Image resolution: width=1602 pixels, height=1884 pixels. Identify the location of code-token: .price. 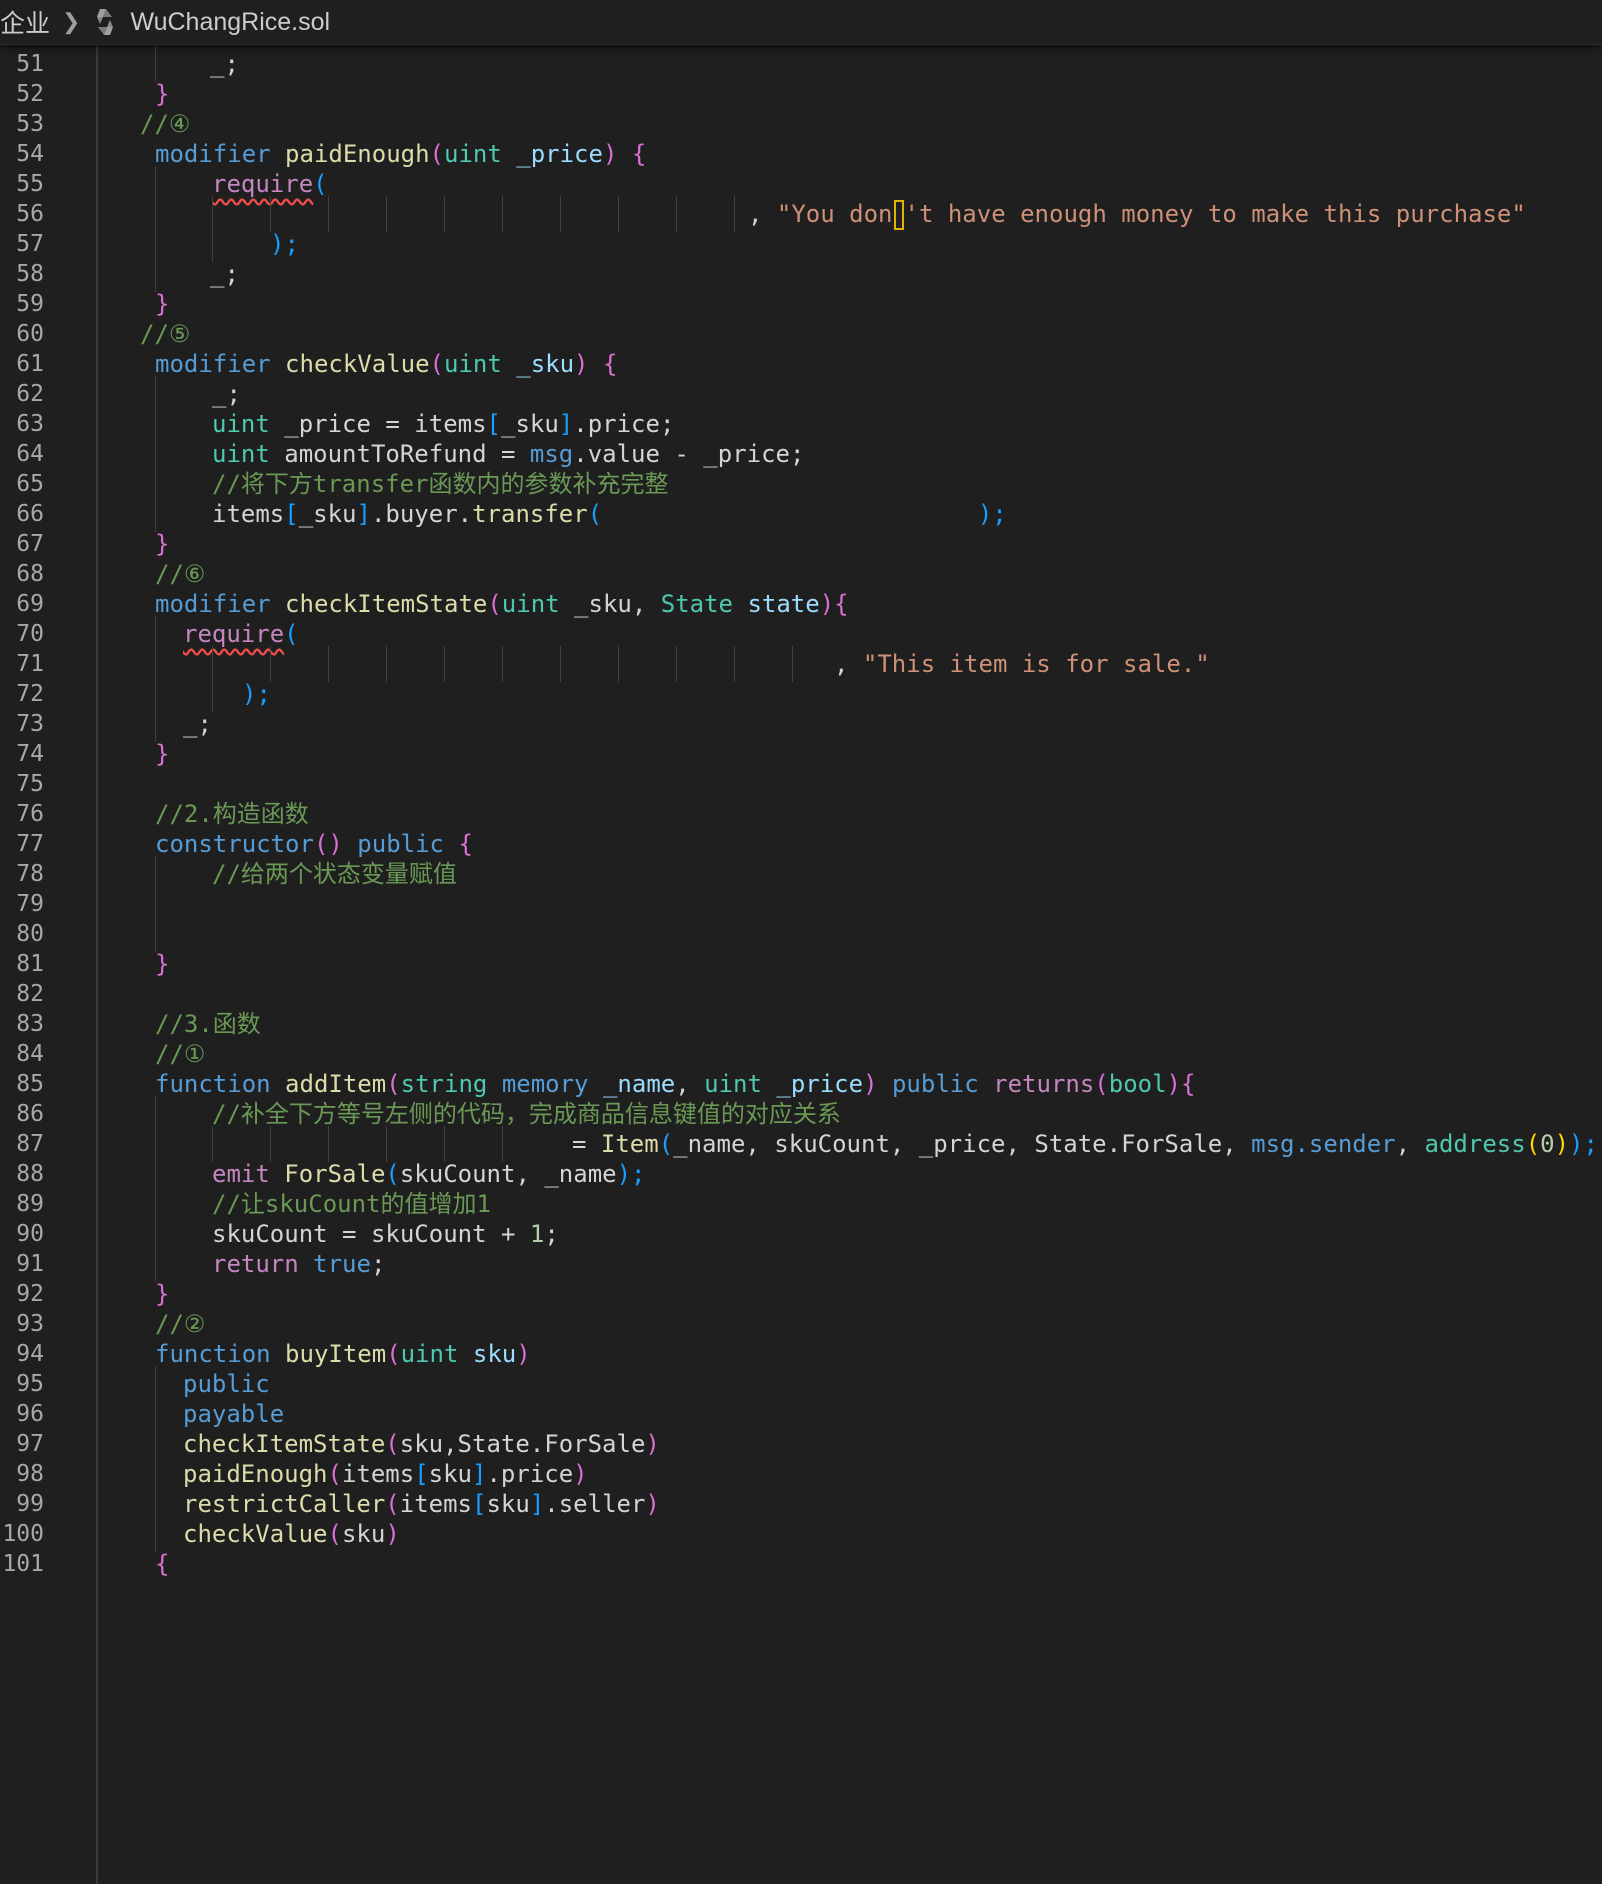
(530, 1474).